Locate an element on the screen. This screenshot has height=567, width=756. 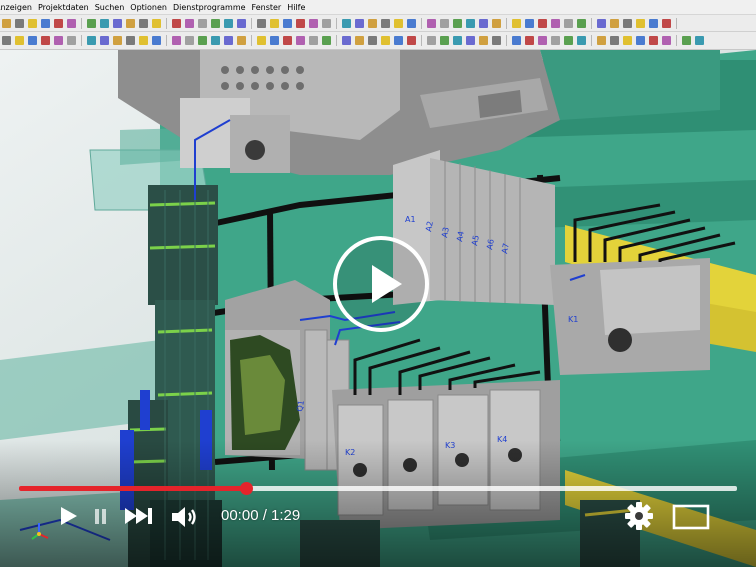
play-icon is located at coordinates (69, 516).